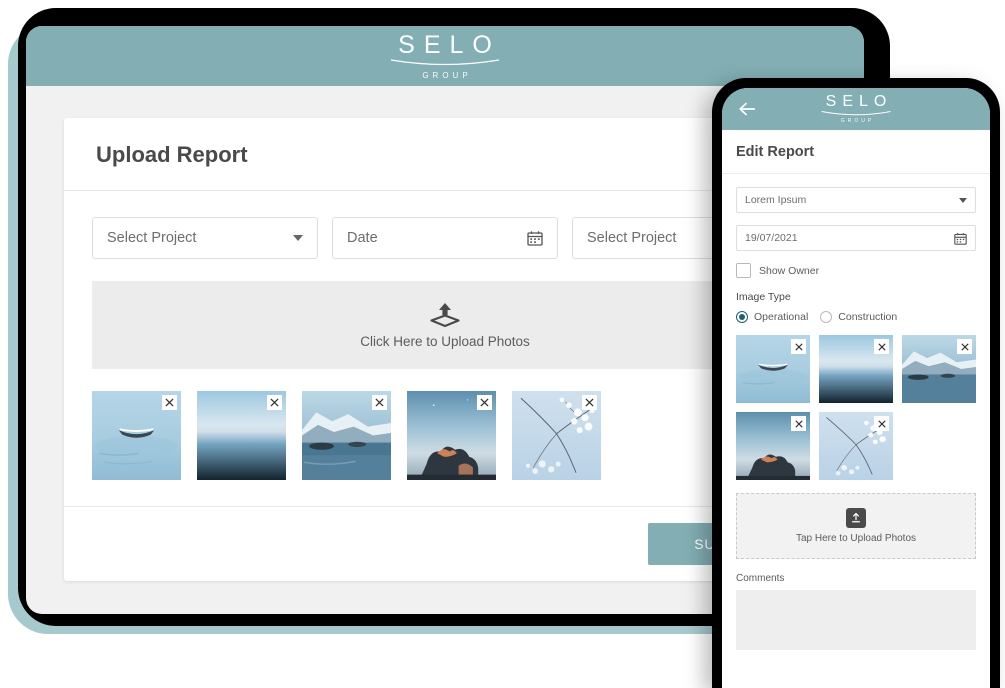  Describe the element at coordinates (445, 341) in the screenshot. I see `upload-dropzone-label: Click Here to Upload Photos` at that location.